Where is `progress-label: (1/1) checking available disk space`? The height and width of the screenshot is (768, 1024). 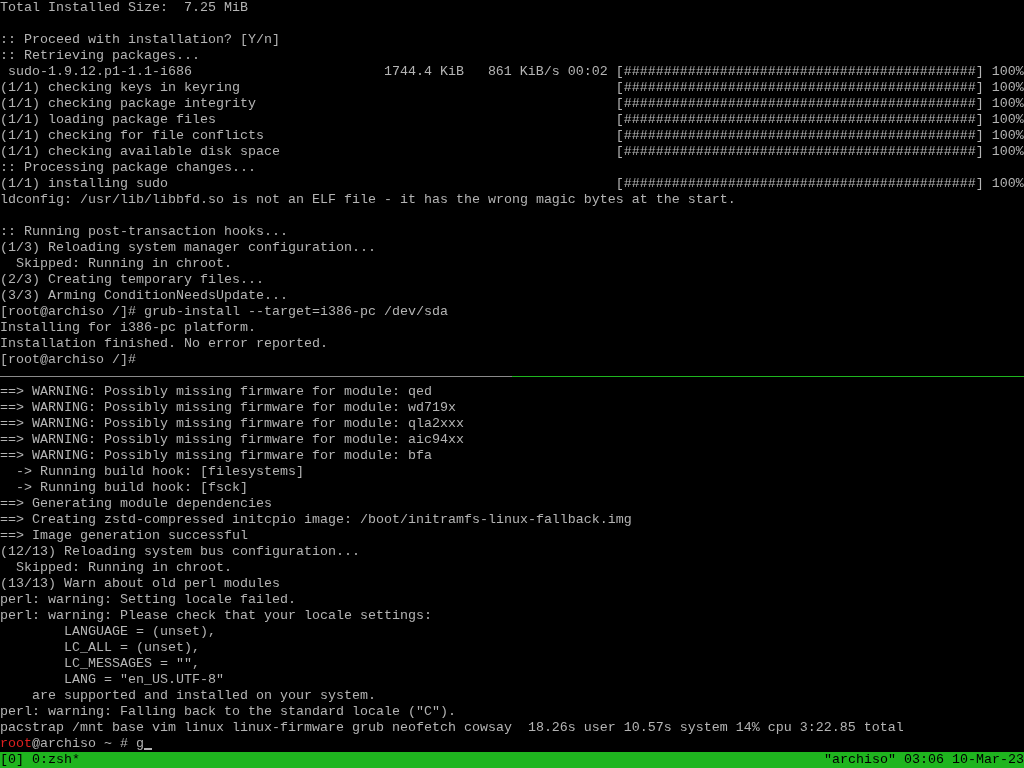
progress-label: (1/1) checking available disk space is located at coordinates (140, 152).